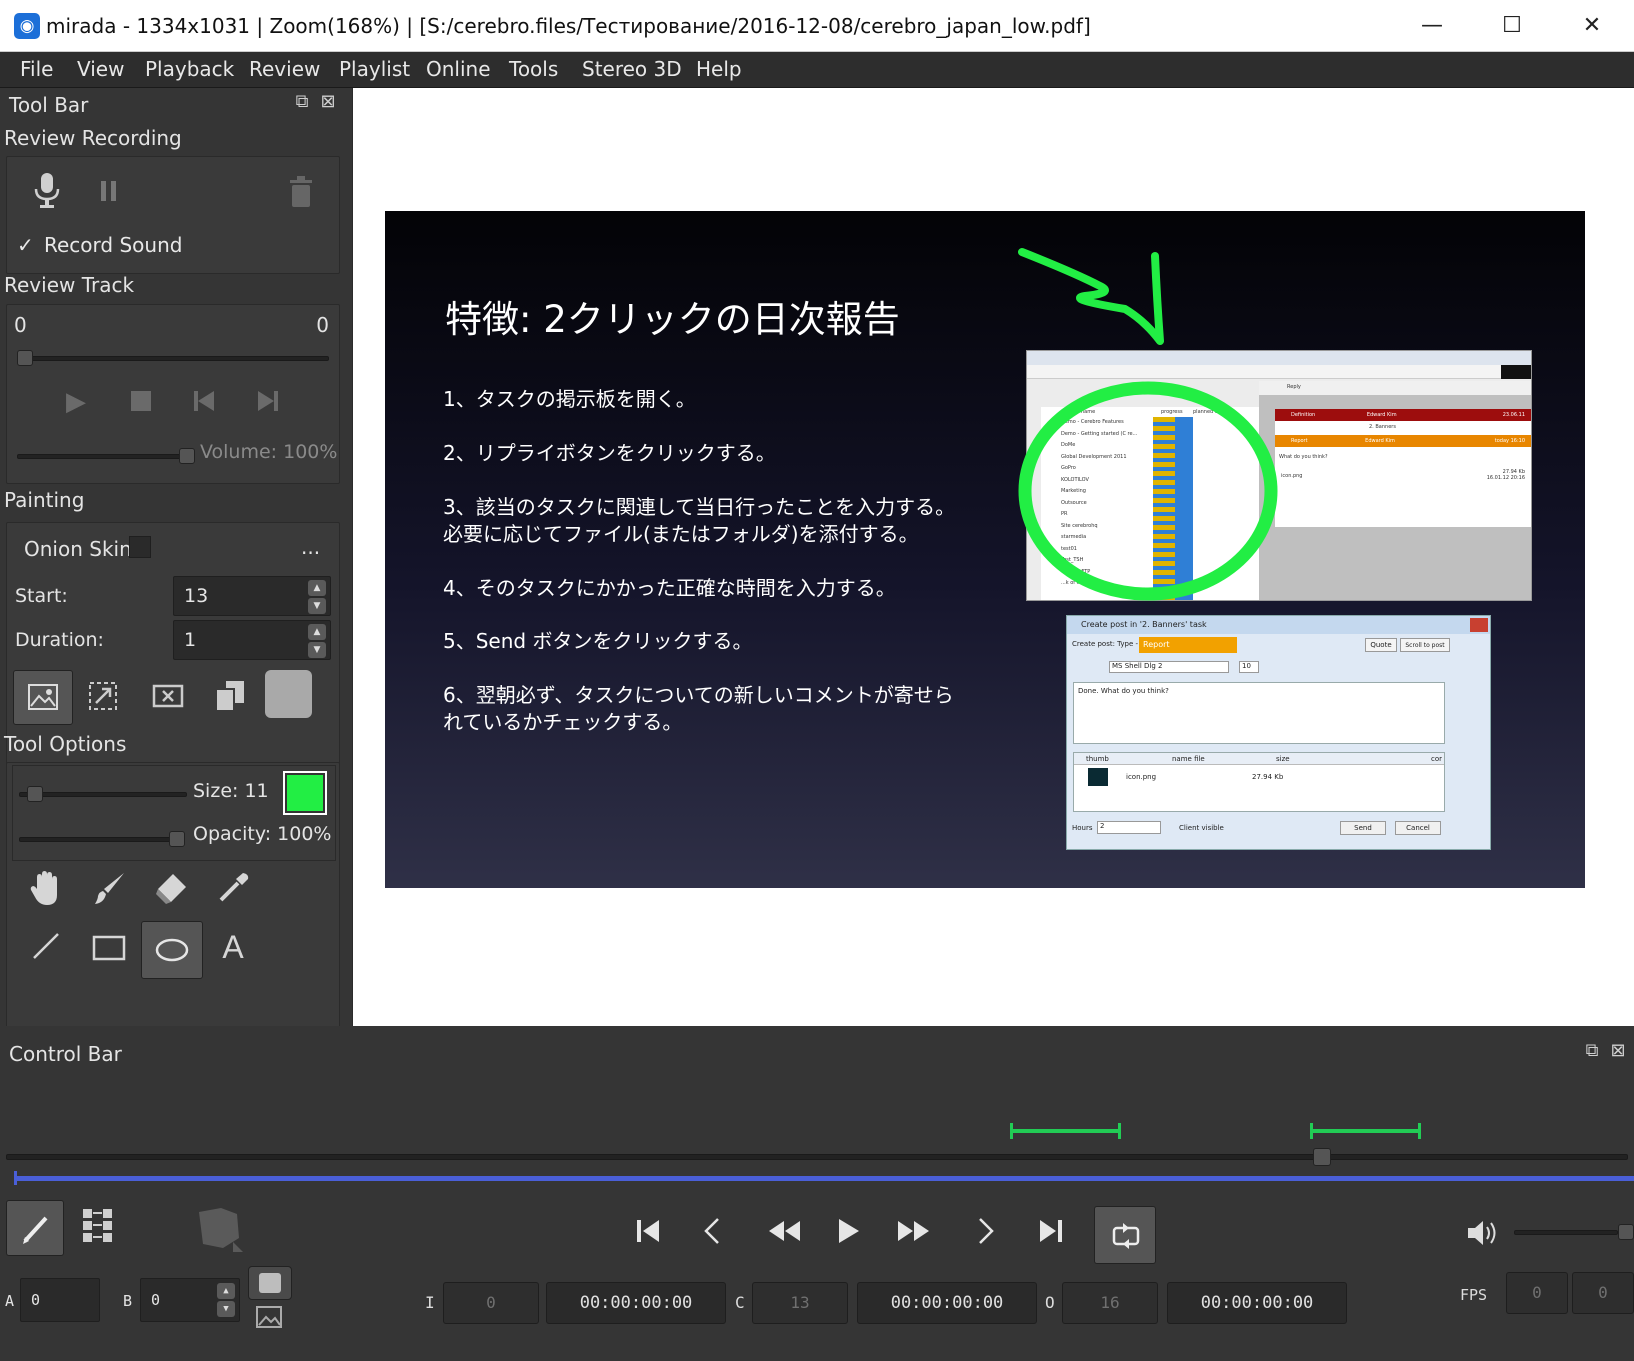  Describe the element at coordinates (35, 794) in the screenshot. I see `size-slider-knob` at that location.